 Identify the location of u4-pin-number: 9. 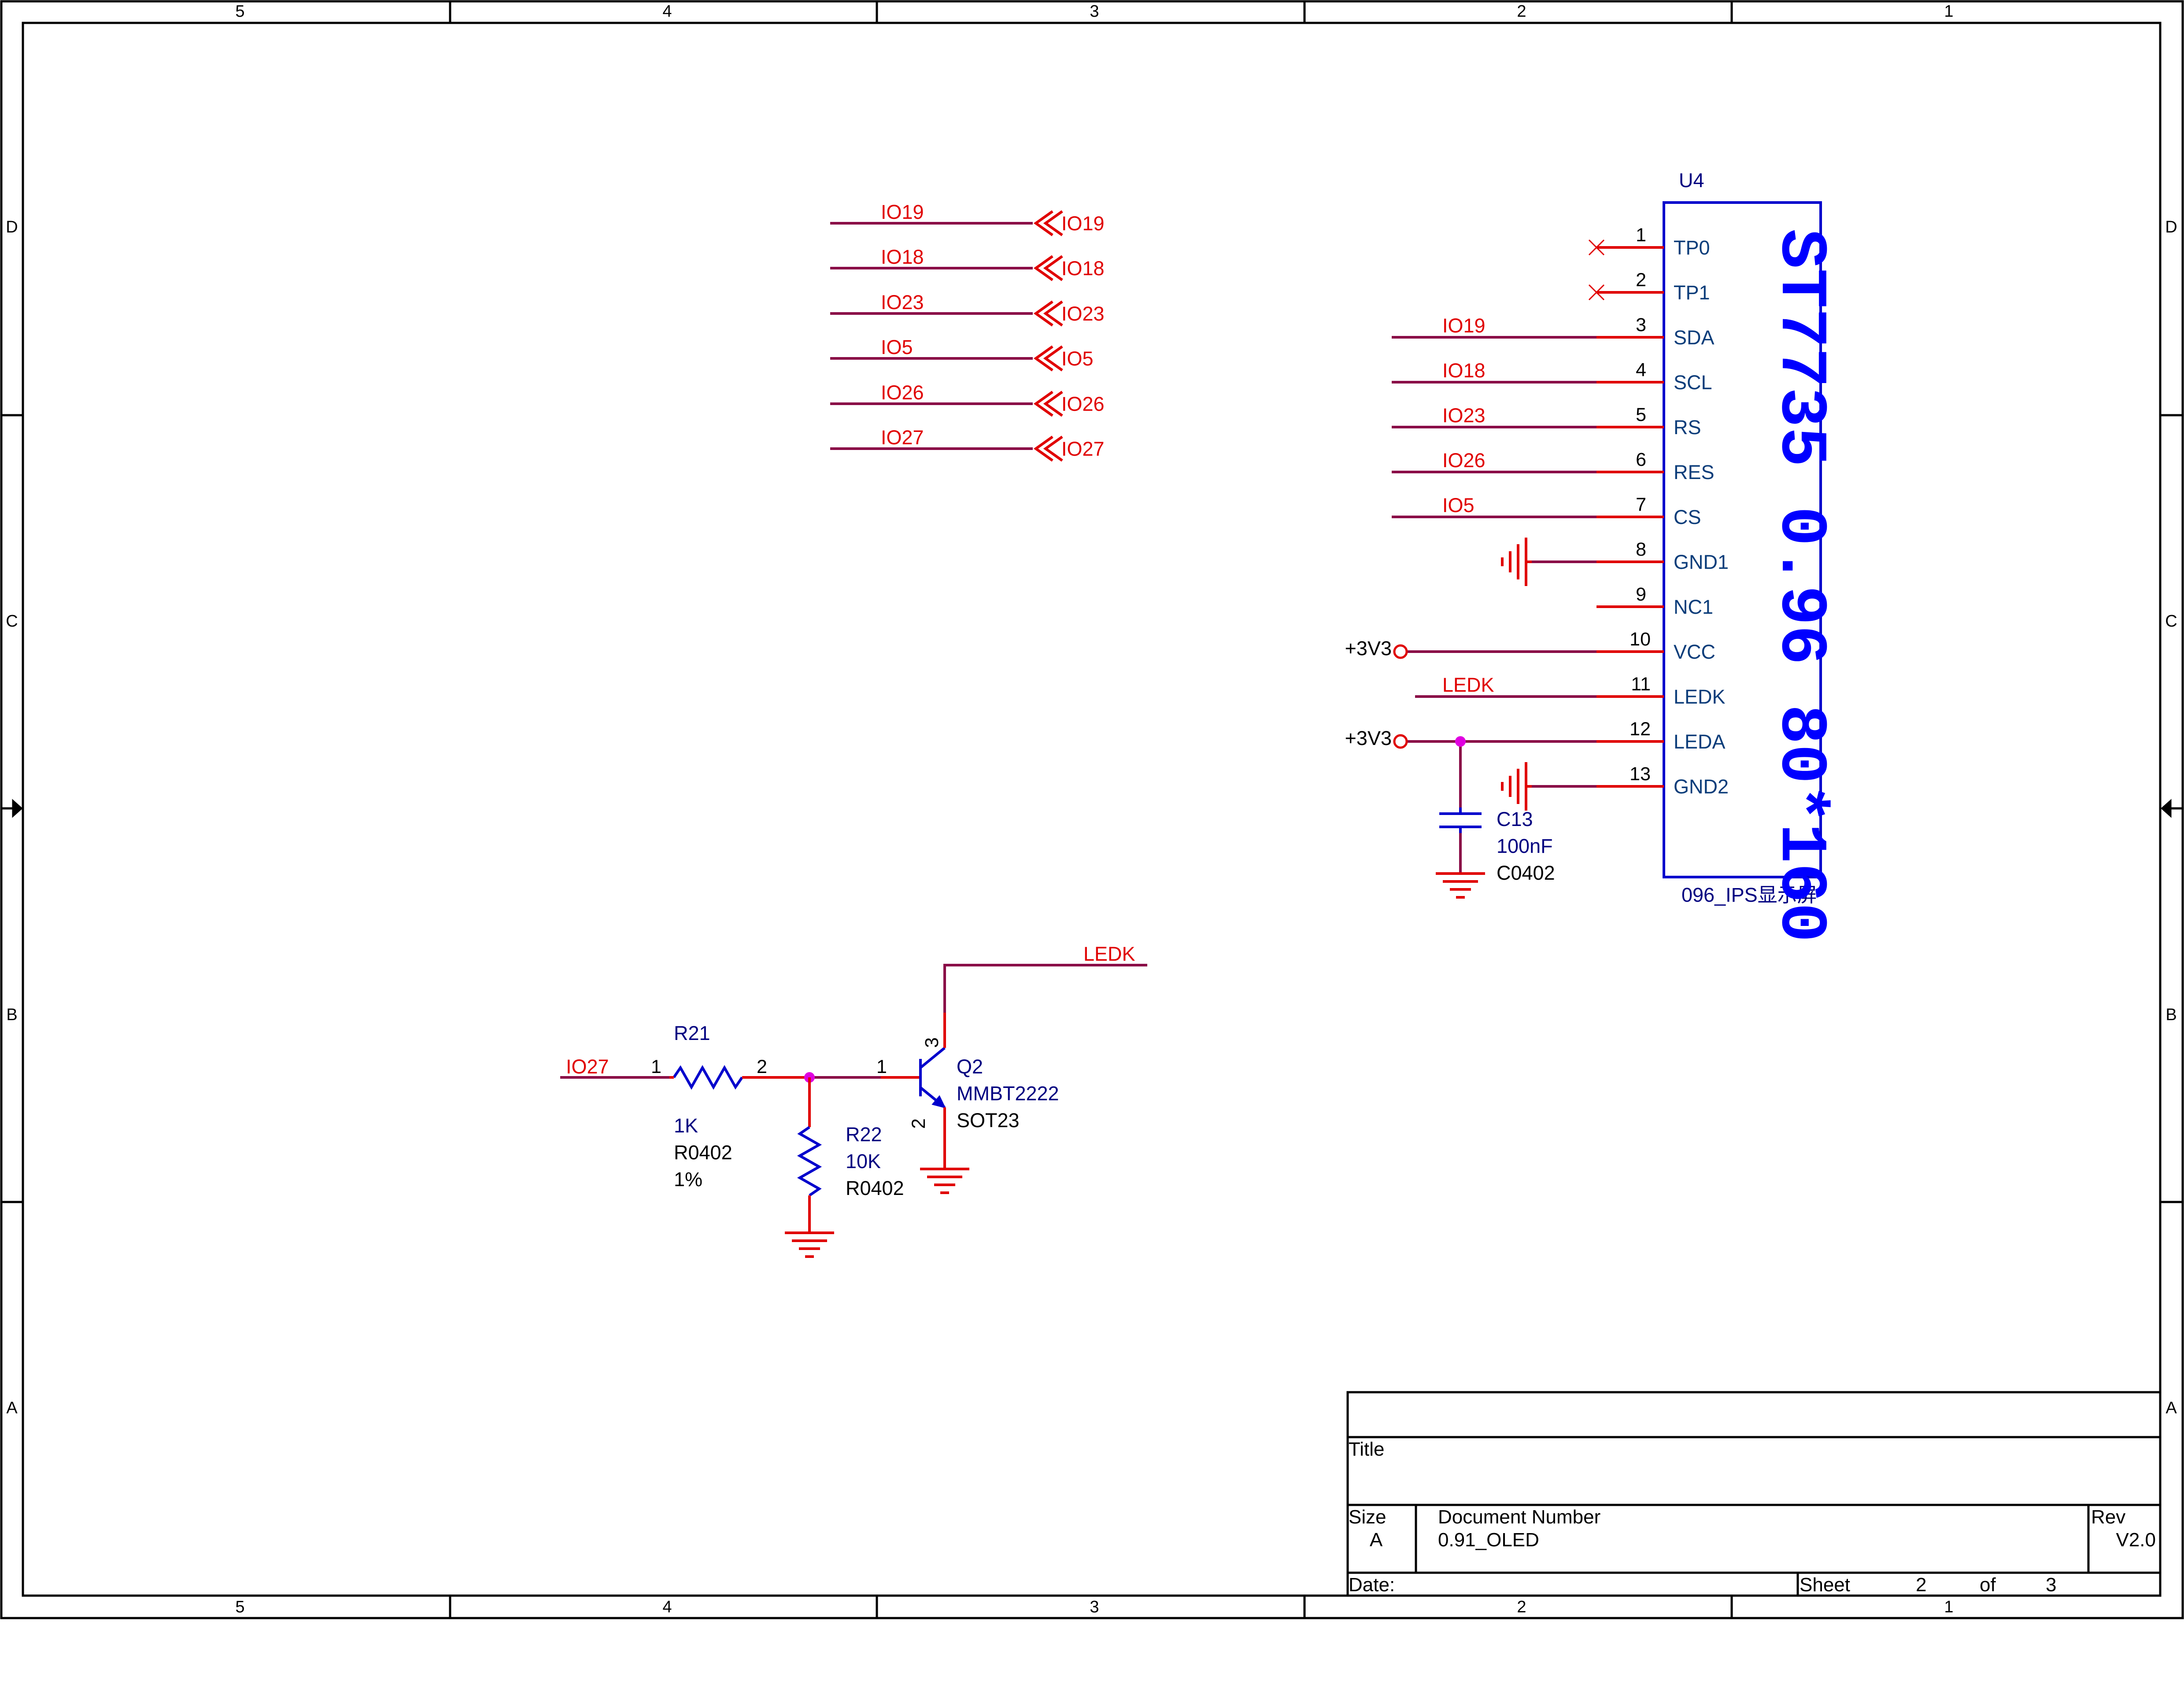
(1641, 594).